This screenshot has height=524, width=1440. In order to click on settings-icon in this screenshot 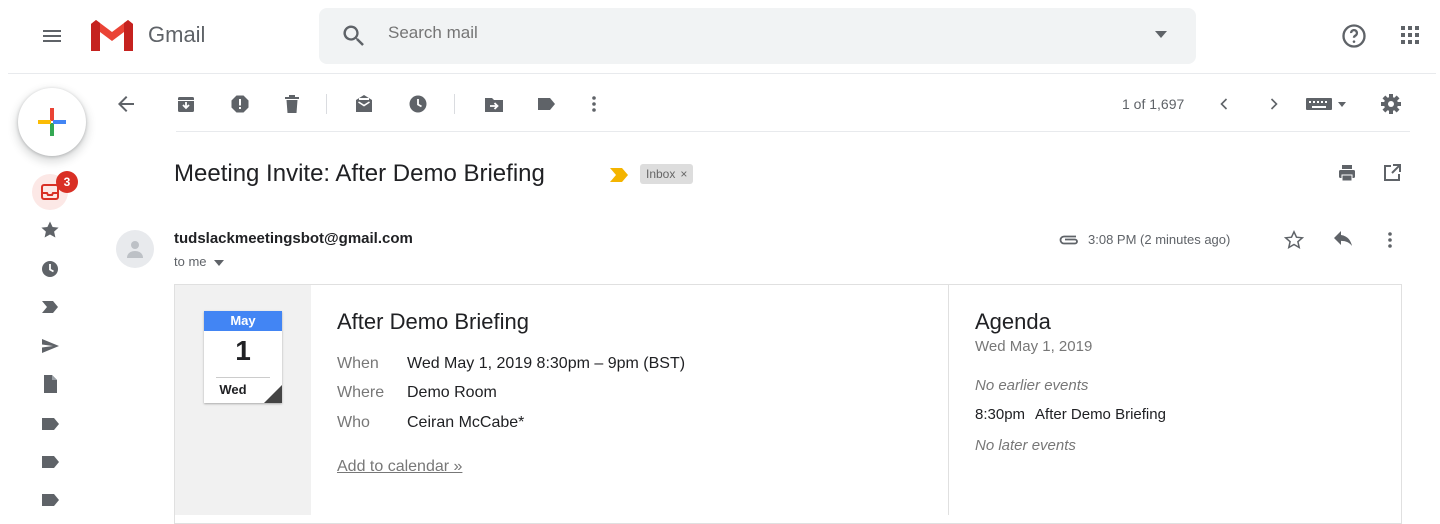, I will do `click(1391, 104)`.